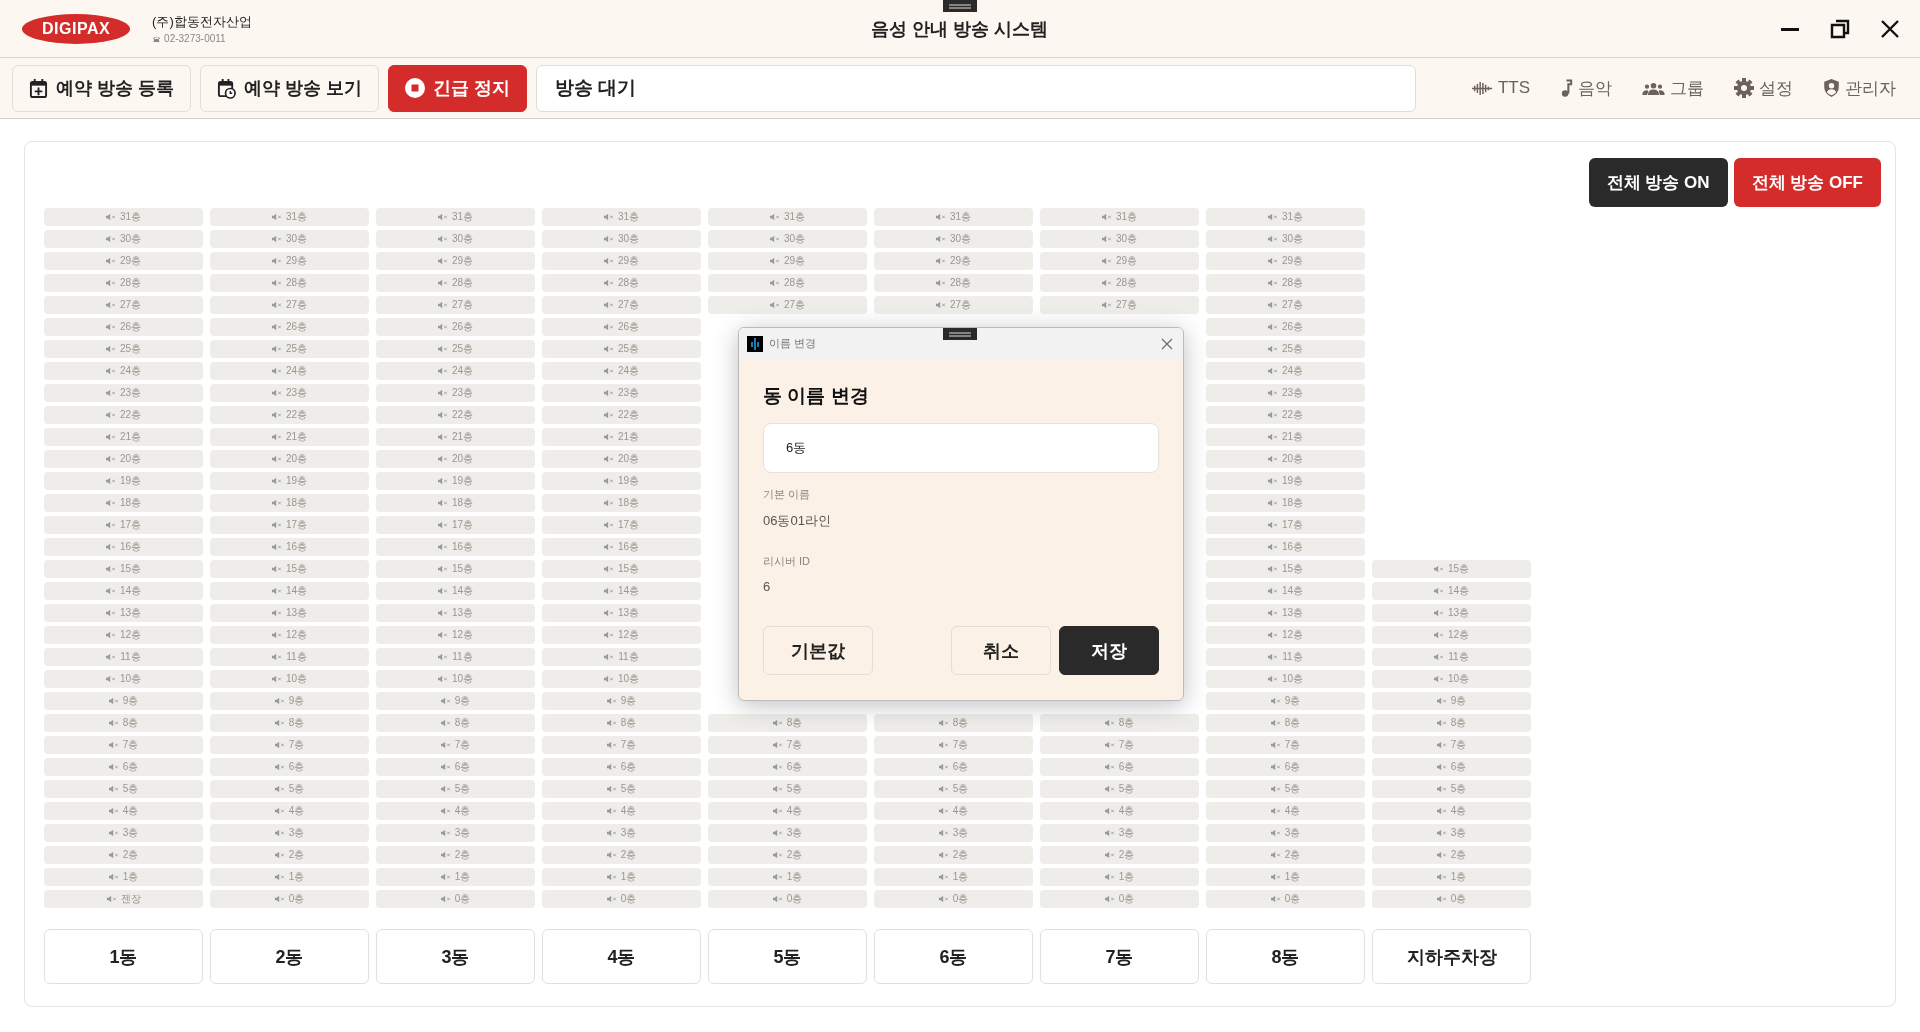 The image size is (1920, 1032). Describe the element at coordinates (1807, 182) in the screenshot. I see `broadcast-all-button: 전체 방송 OFF` at that location.